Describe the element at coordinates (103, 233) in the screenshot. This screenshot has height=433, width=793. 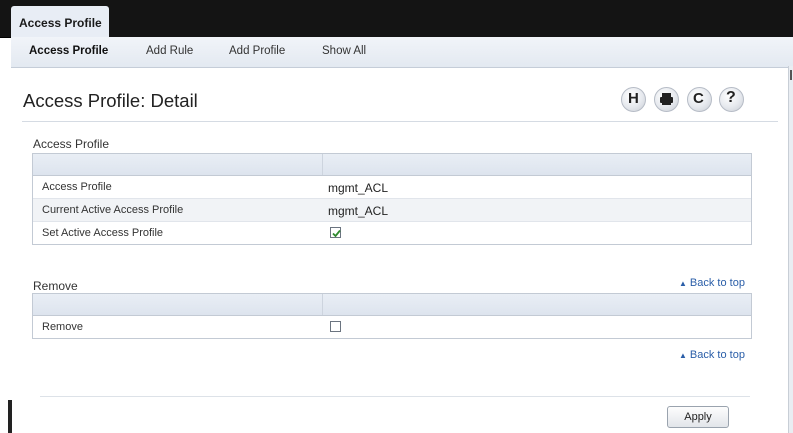
I see `row-label-set-active-access-profile: Set Active Access Profile` at that location.